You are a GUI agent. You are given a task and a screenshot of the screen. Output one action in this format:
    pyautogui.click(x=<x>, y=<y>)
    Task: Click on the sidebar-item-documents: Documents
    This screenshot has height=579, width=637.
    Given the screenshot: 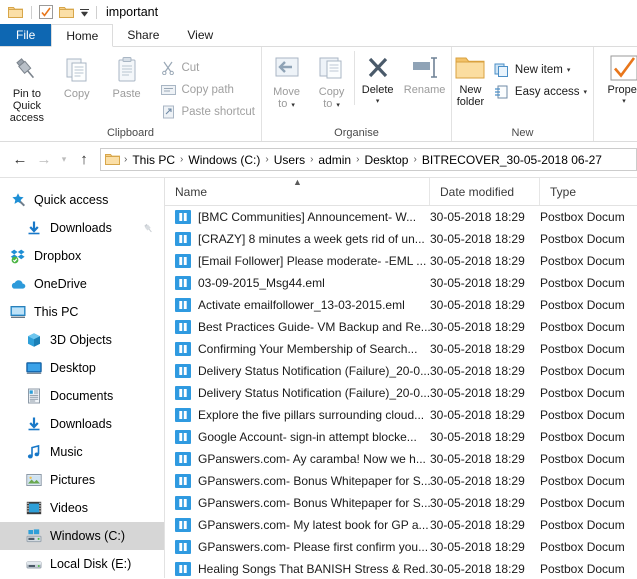 What is the action you would take?
    pyautogui.click(x=82, y=396)
    